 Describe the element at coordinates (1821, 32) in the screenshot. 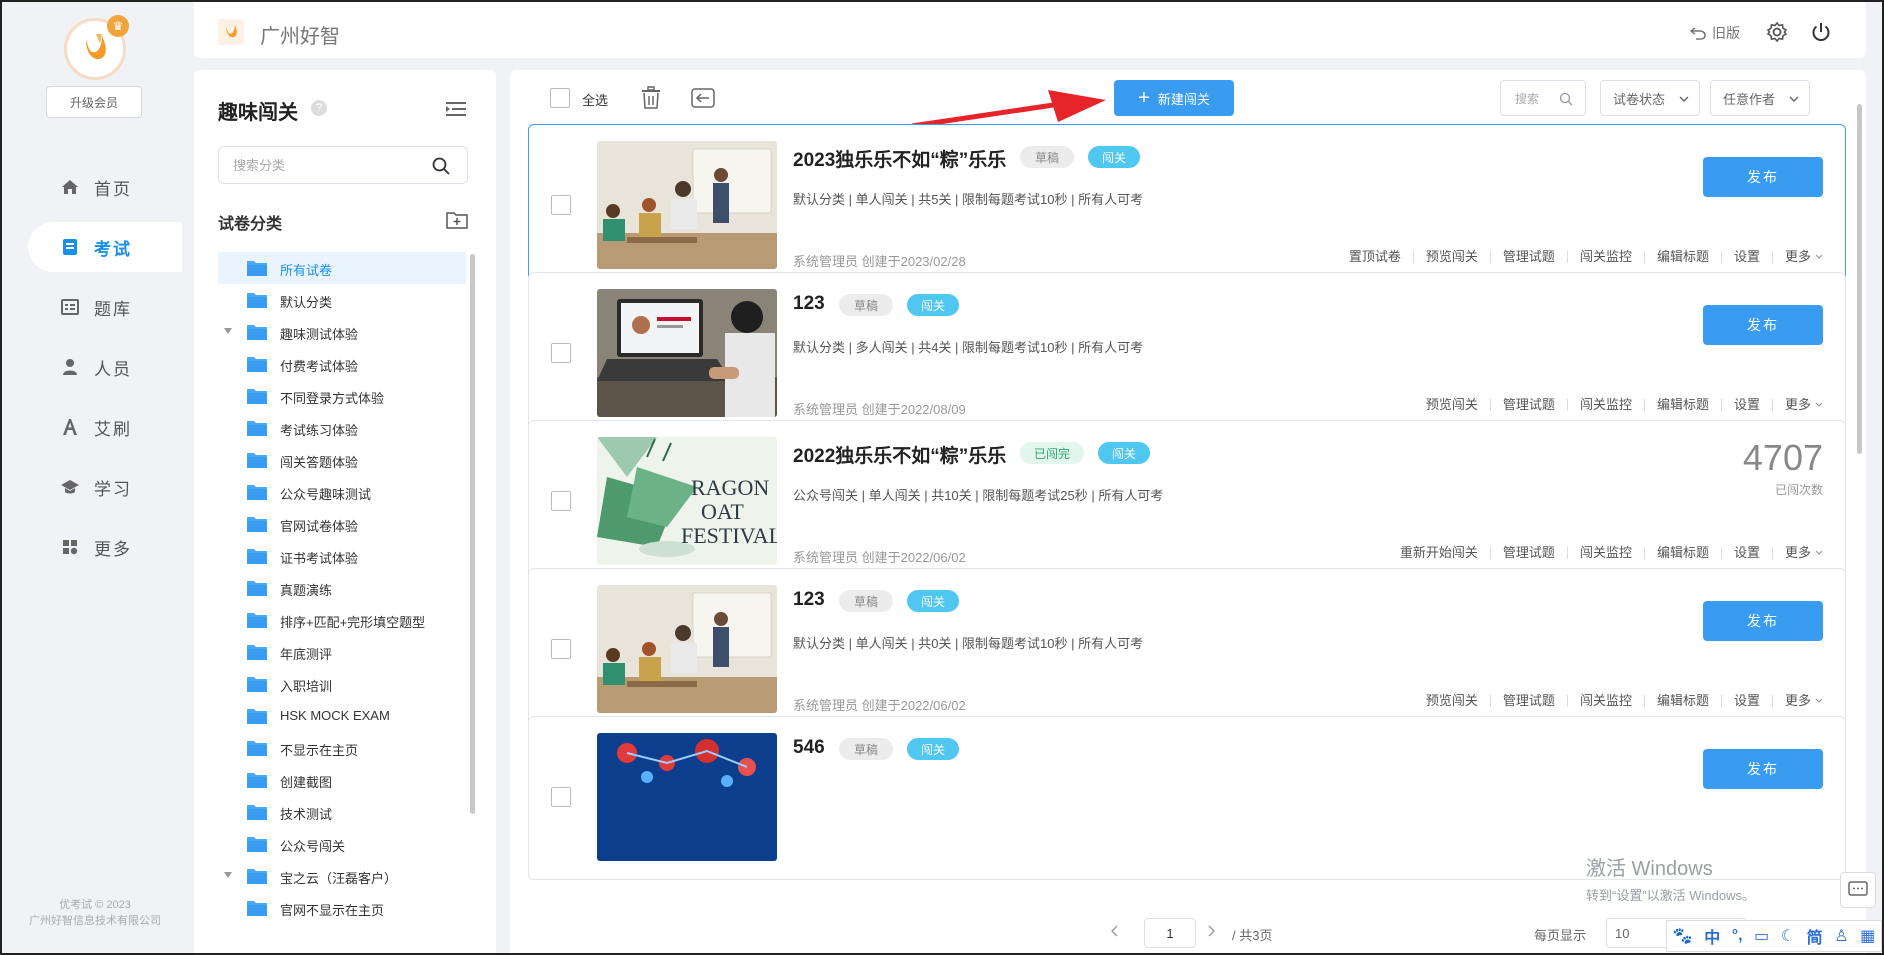

I see `power-icon` at that location.